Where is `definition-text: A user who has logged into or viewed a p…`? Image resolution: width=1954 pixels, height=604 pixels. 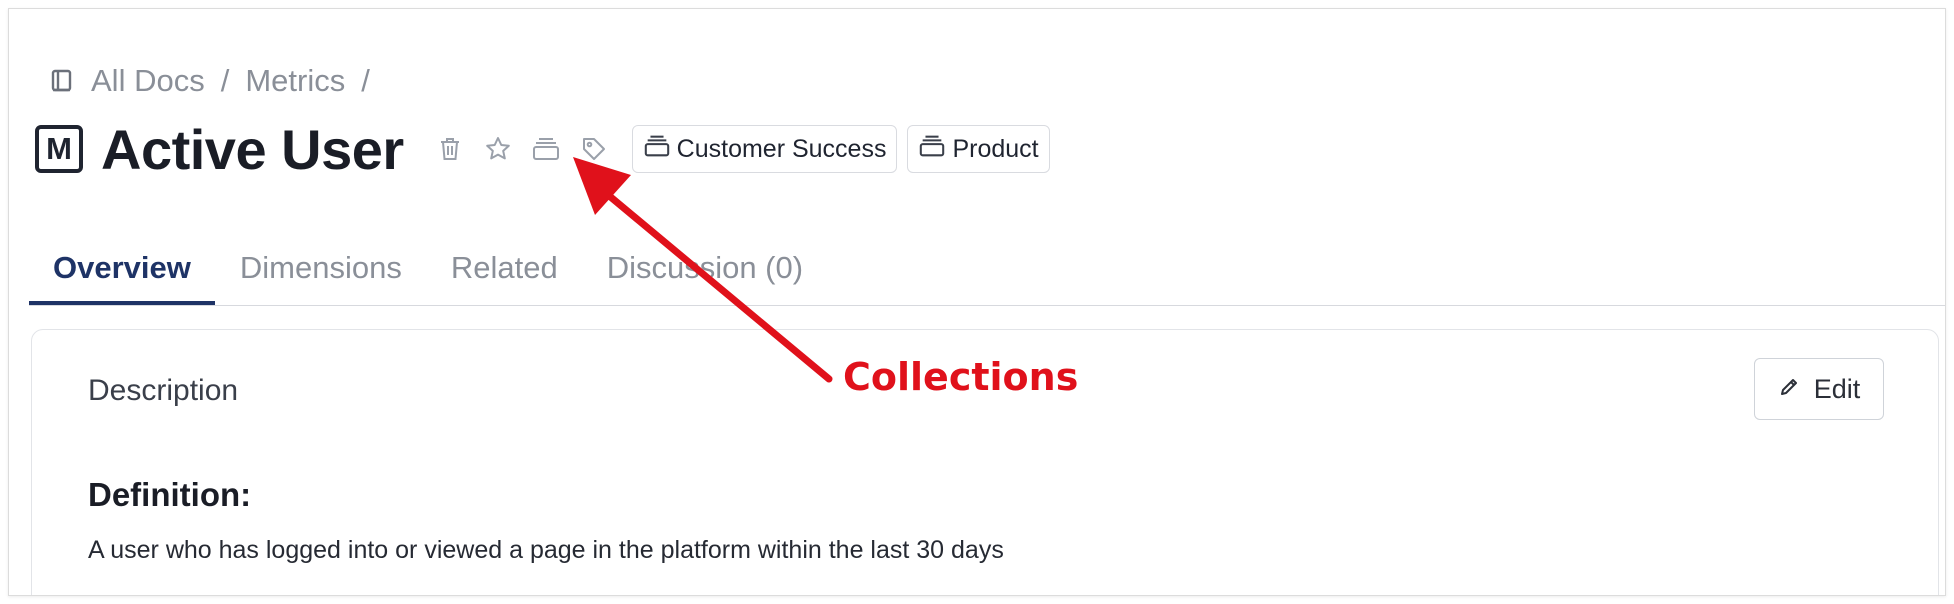 definition-text: A user who has logged into or viewed a p… is located at coordinates (546, 550).